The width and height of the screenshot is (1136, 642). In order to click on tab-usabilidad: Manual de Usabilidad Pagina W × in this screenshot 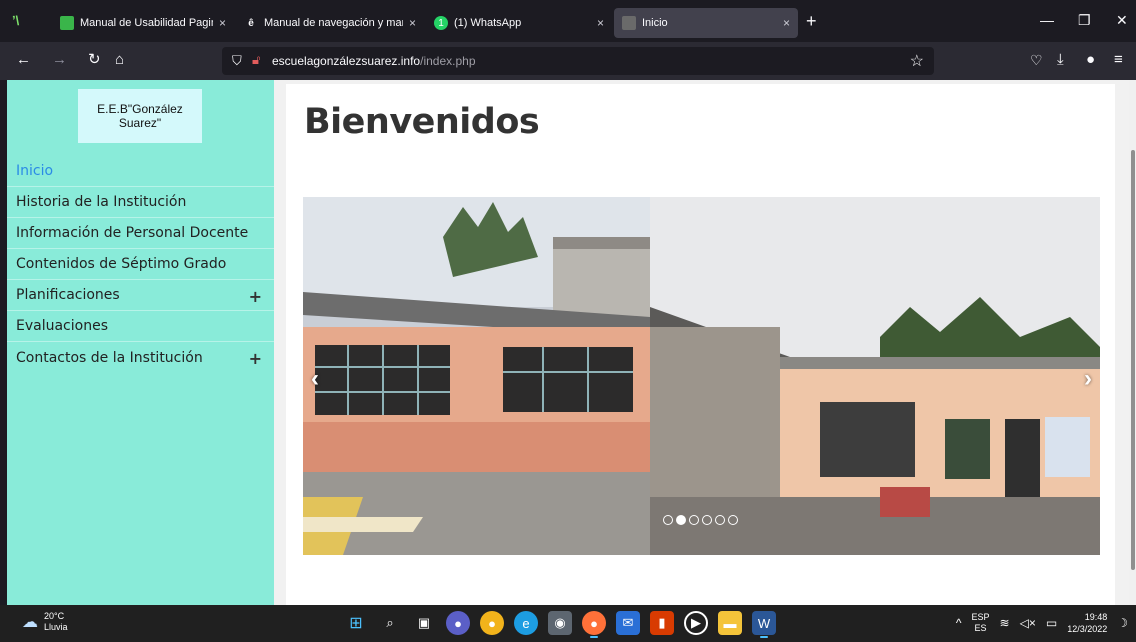, I will do `click(143, 23)`.